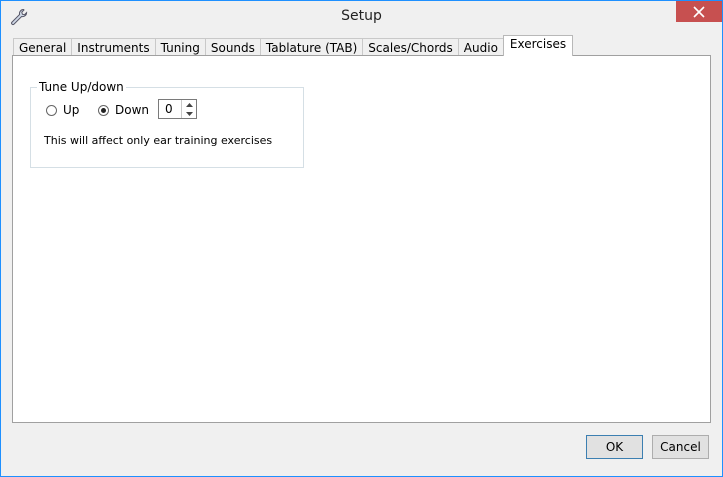  Describe the element at coordinates (62, 110) in the screenshot. I see `radio-up: Up` at that location.